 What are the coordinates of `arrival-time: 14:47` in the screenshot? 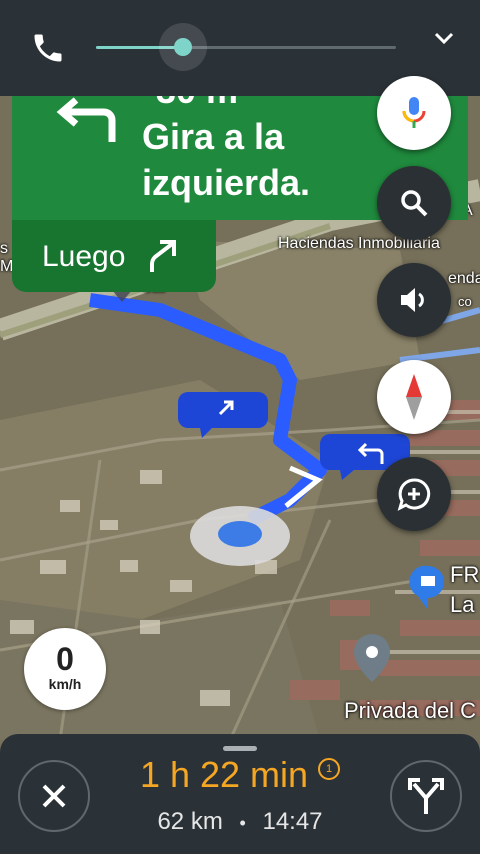 It's located at (292, 821).